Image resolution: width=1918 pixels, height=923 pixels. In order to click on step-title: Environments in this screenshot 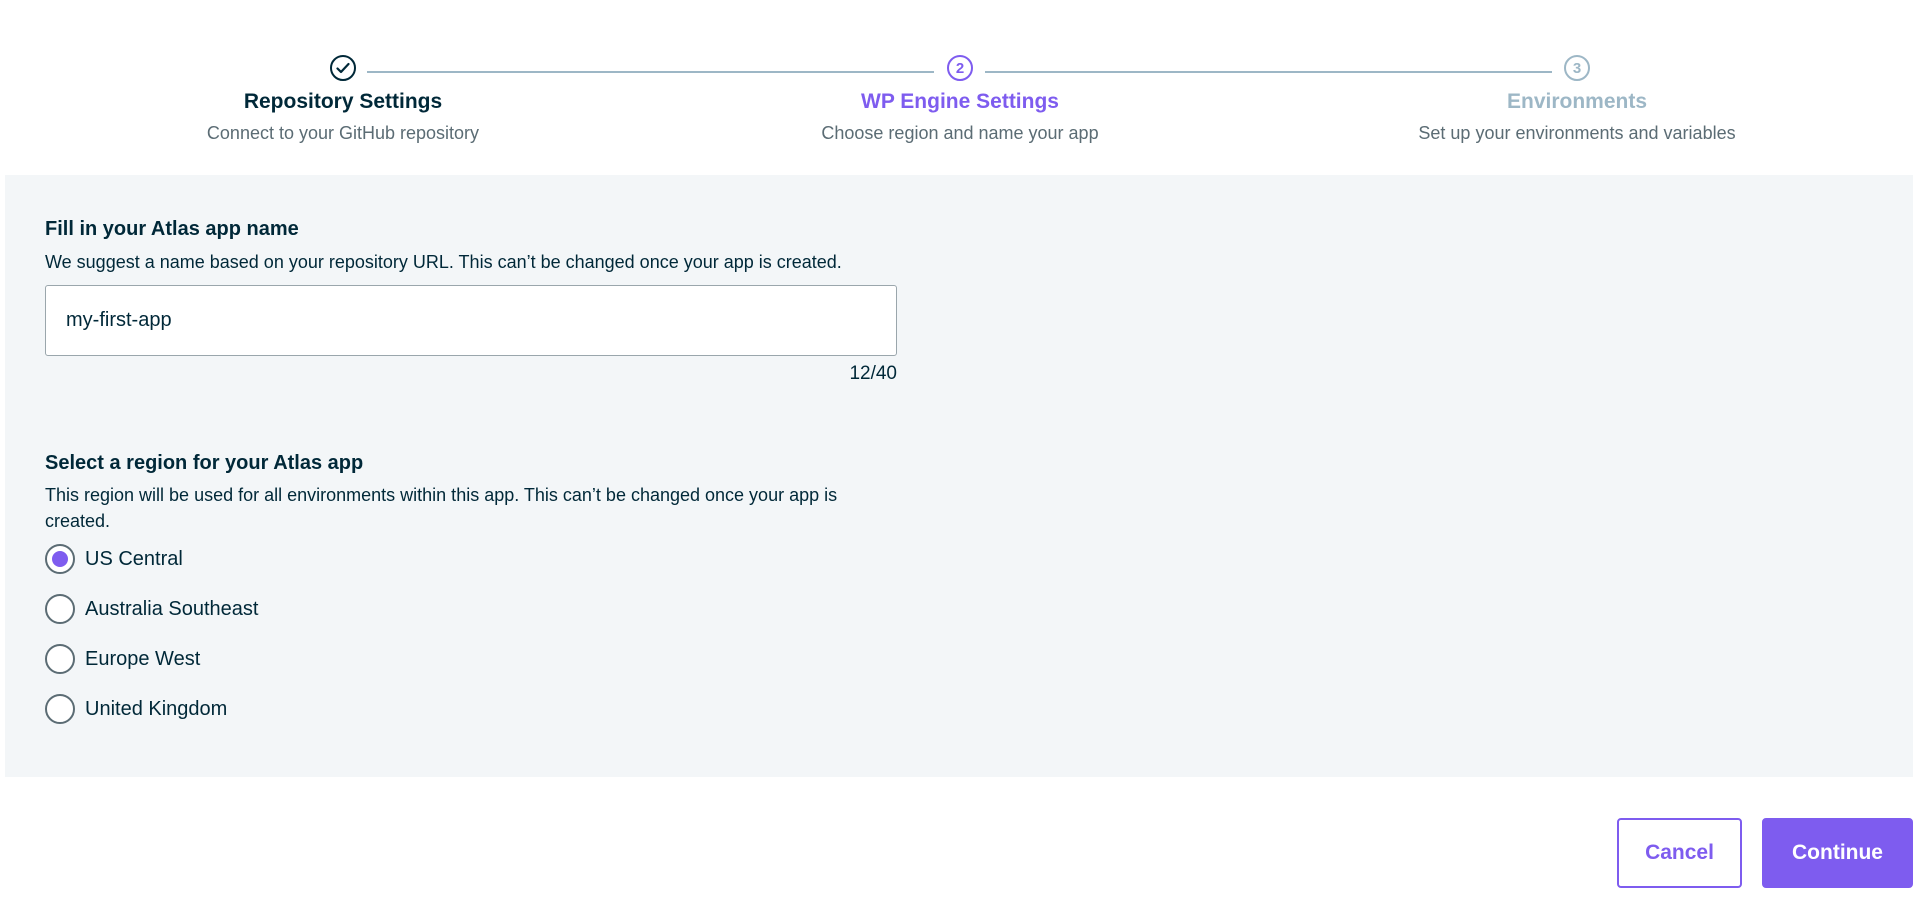, I will do `click(1577, 101)`.